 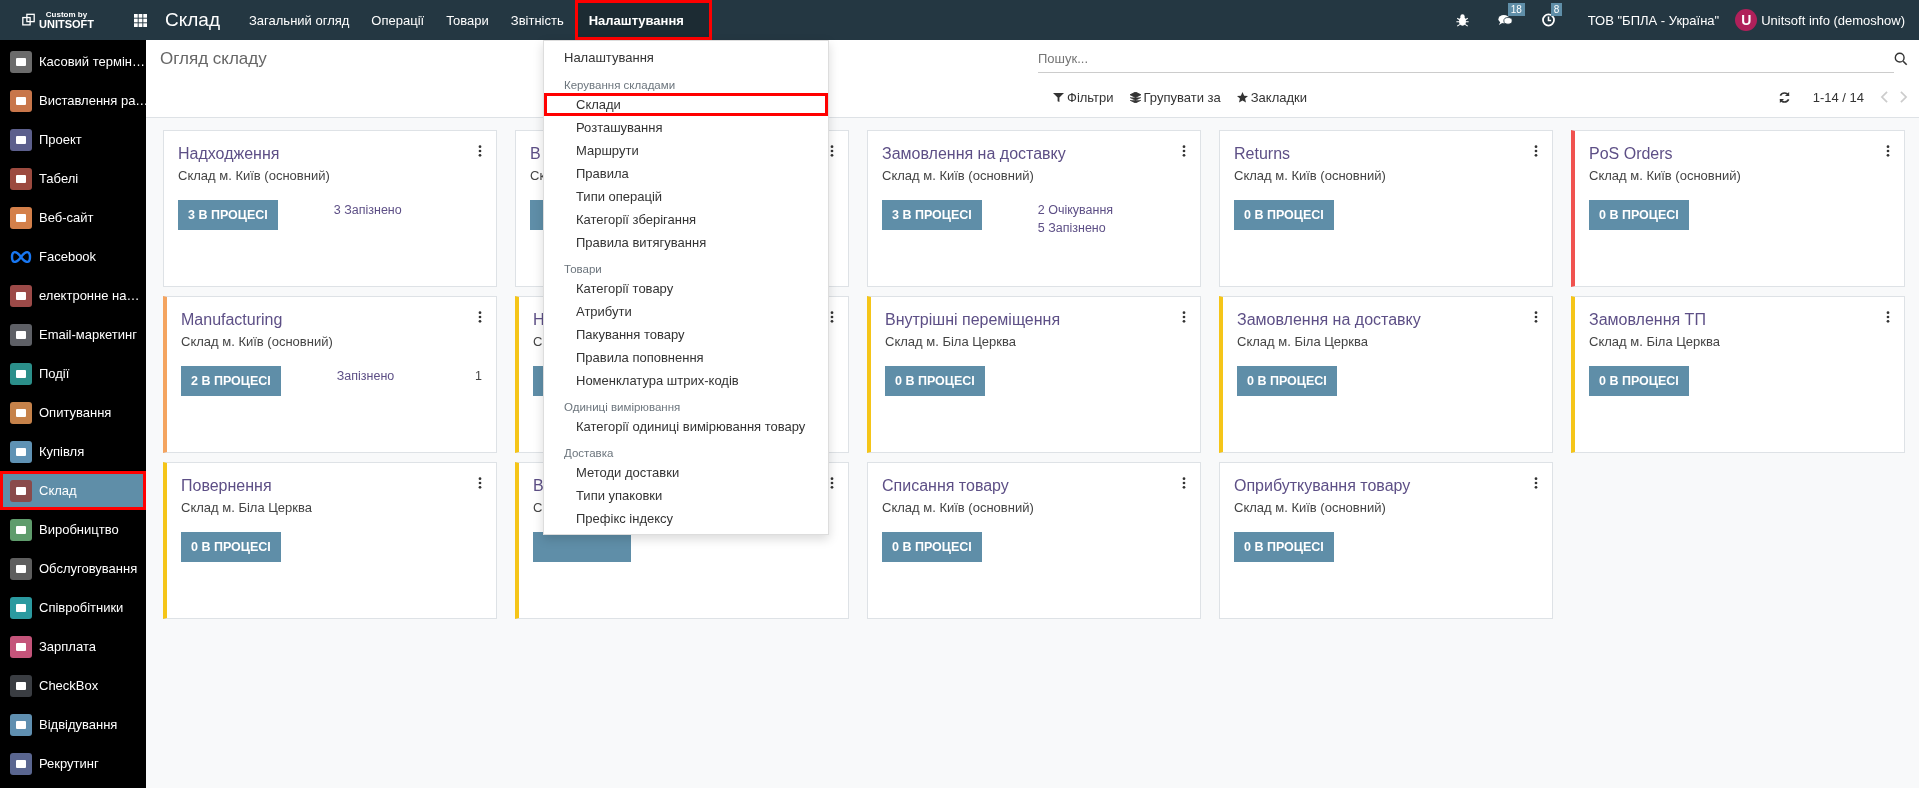 I want to click on company-switcher: ТОВ "БПЛА - Україна", so click(x=1653, y=20).